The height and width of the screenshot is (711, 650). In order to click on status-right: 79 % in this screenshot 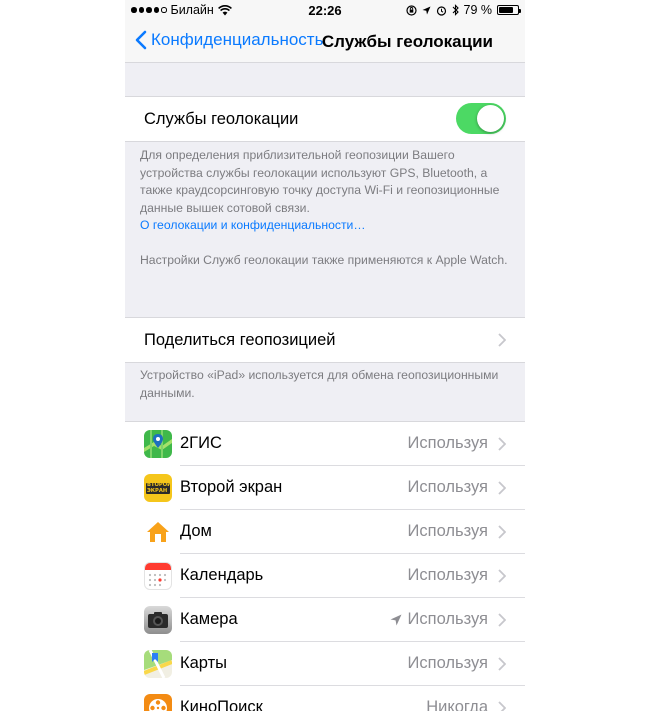, I will do `click(463, 10)`.